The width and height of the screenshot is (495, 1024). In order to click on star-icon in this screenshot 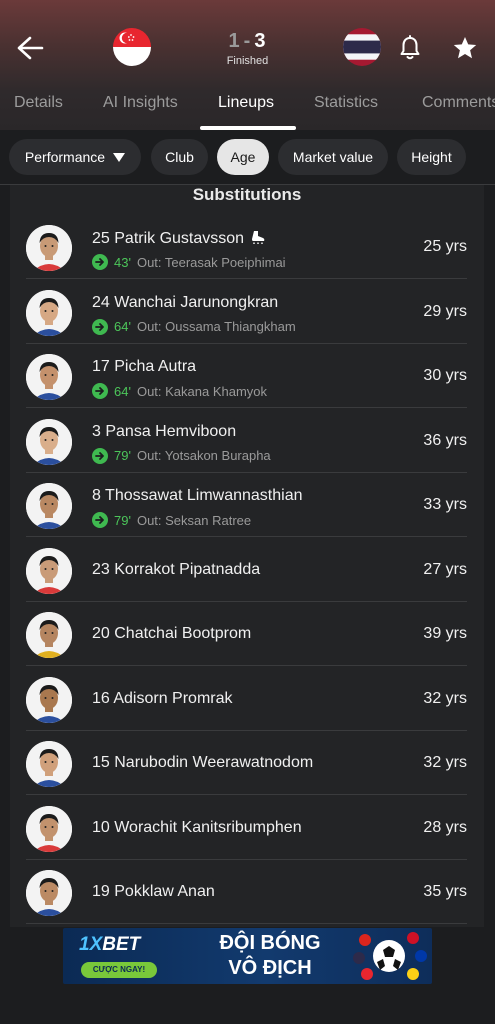, I will do `click(465, 48)`.